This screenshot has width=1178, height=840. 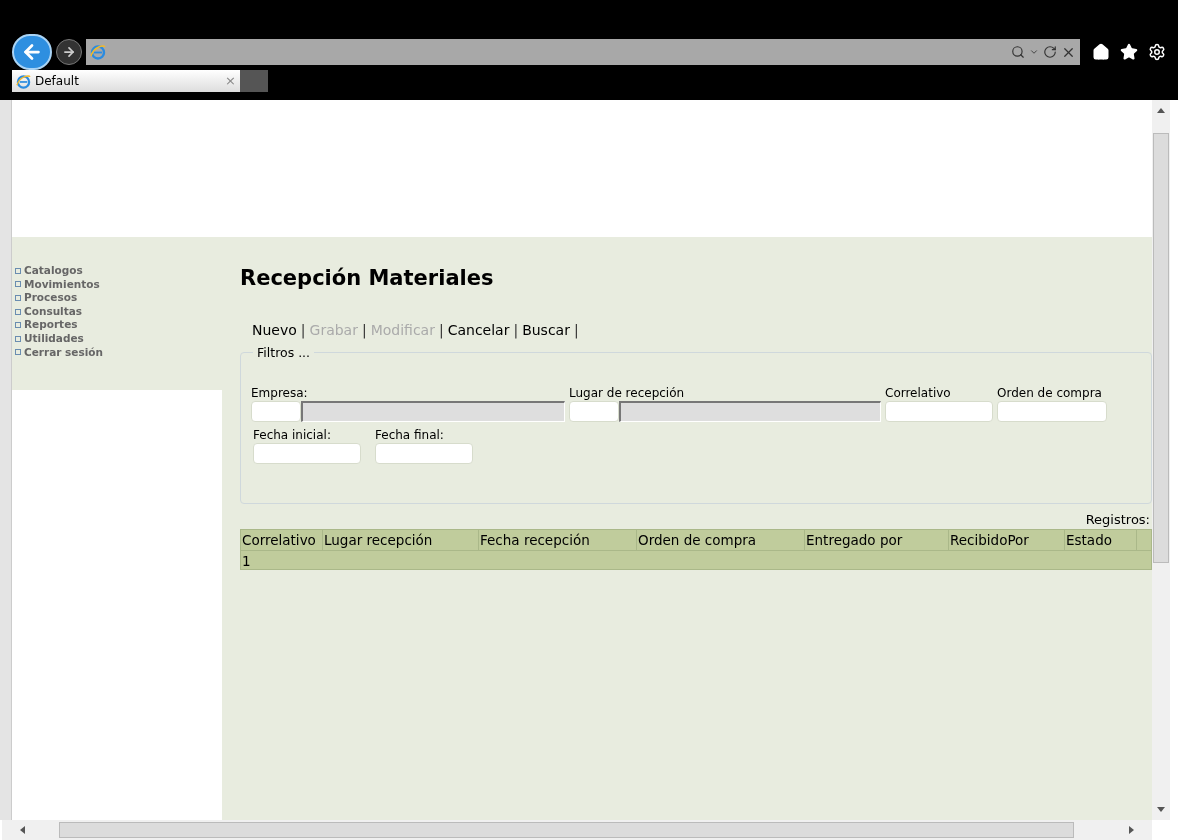 I want to click on records-label: Registros:, so click(x=1117, y=519).